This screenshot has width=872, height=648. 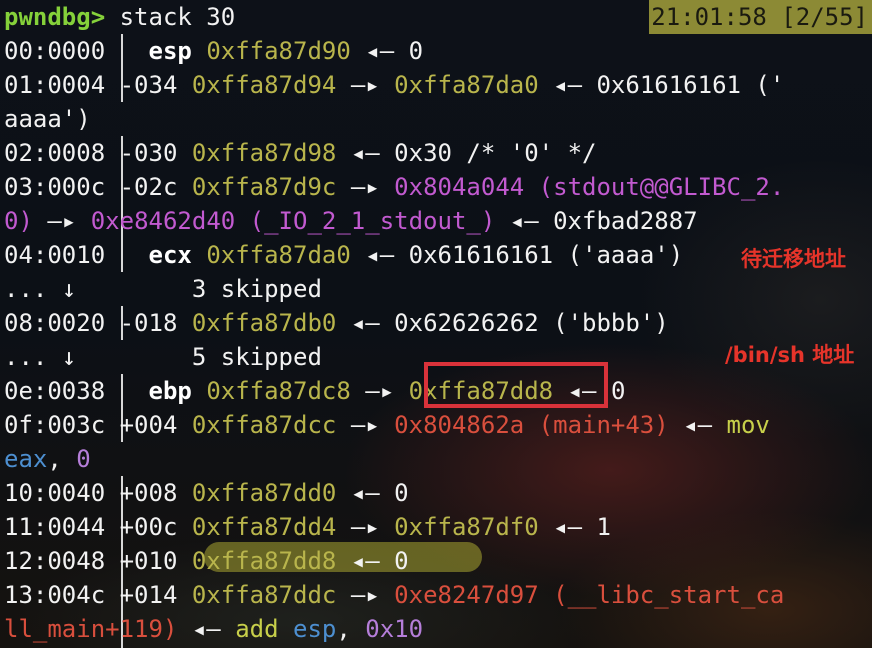 I want to click on row-address: 0xffa87db0, so click(x=264, y=323).